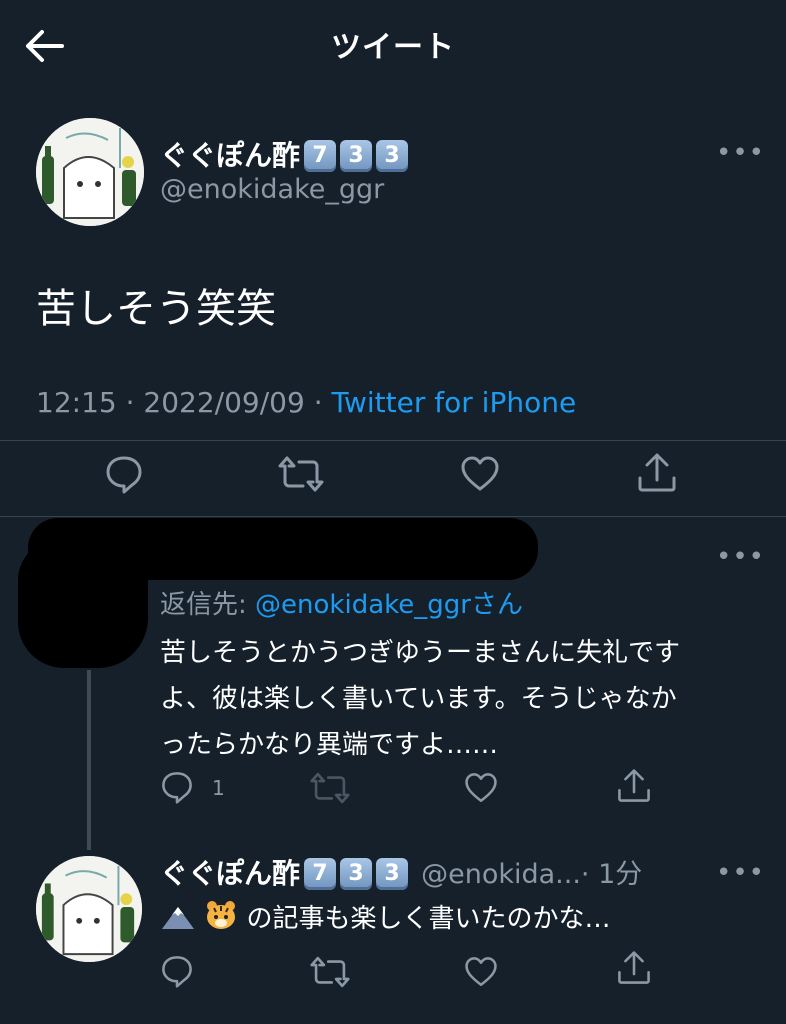  Describe the element at coordinates (454, 402) in the screenshot. I see `tweet-client: Twitter for iPhone` at that location.